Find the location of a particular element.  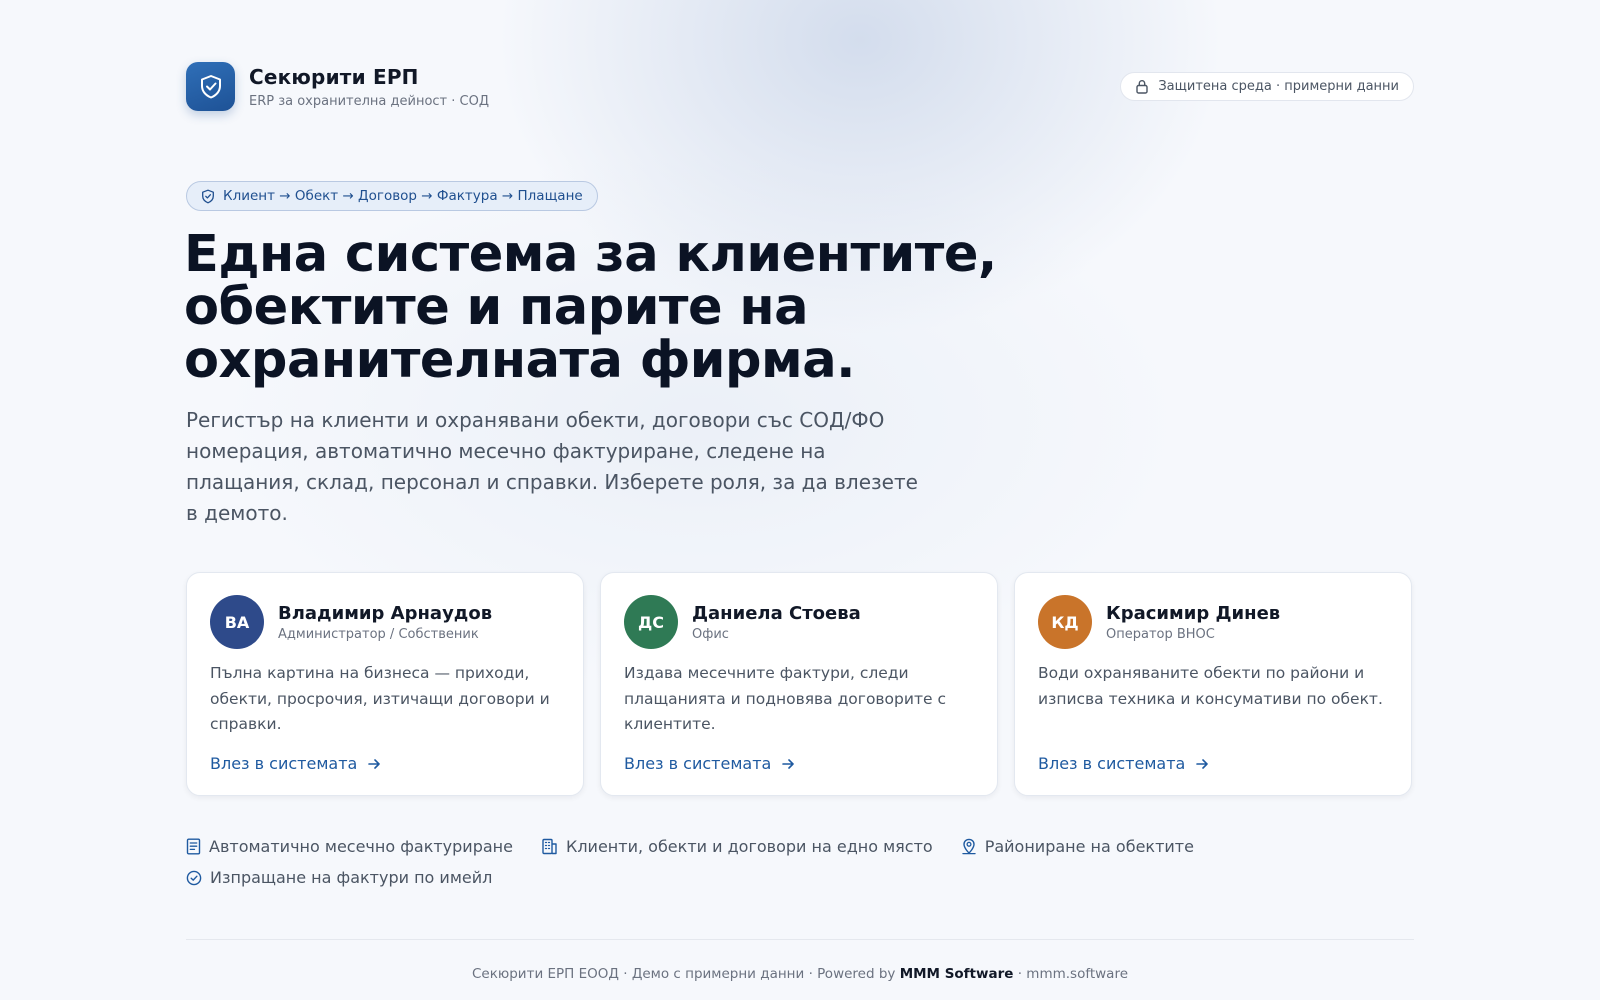

footer-divider is located at coordinates (800, 939).